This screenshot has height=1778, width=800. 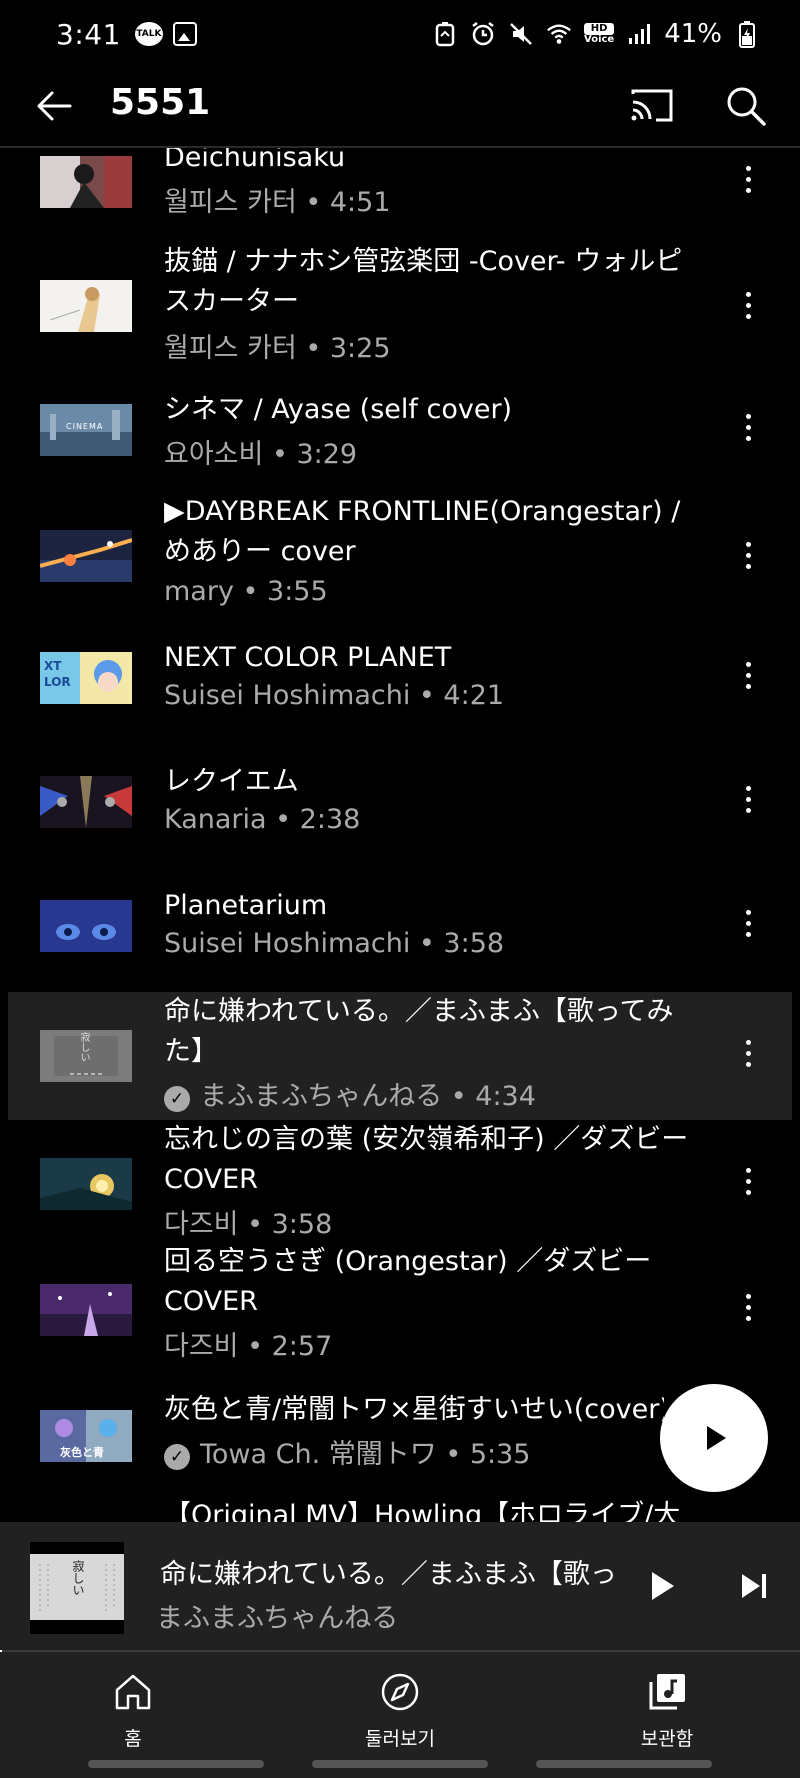 What do you see at coordinates (483, 34) in the screenshot?
I see `alarm-icon` at bounding box center [483, 34].